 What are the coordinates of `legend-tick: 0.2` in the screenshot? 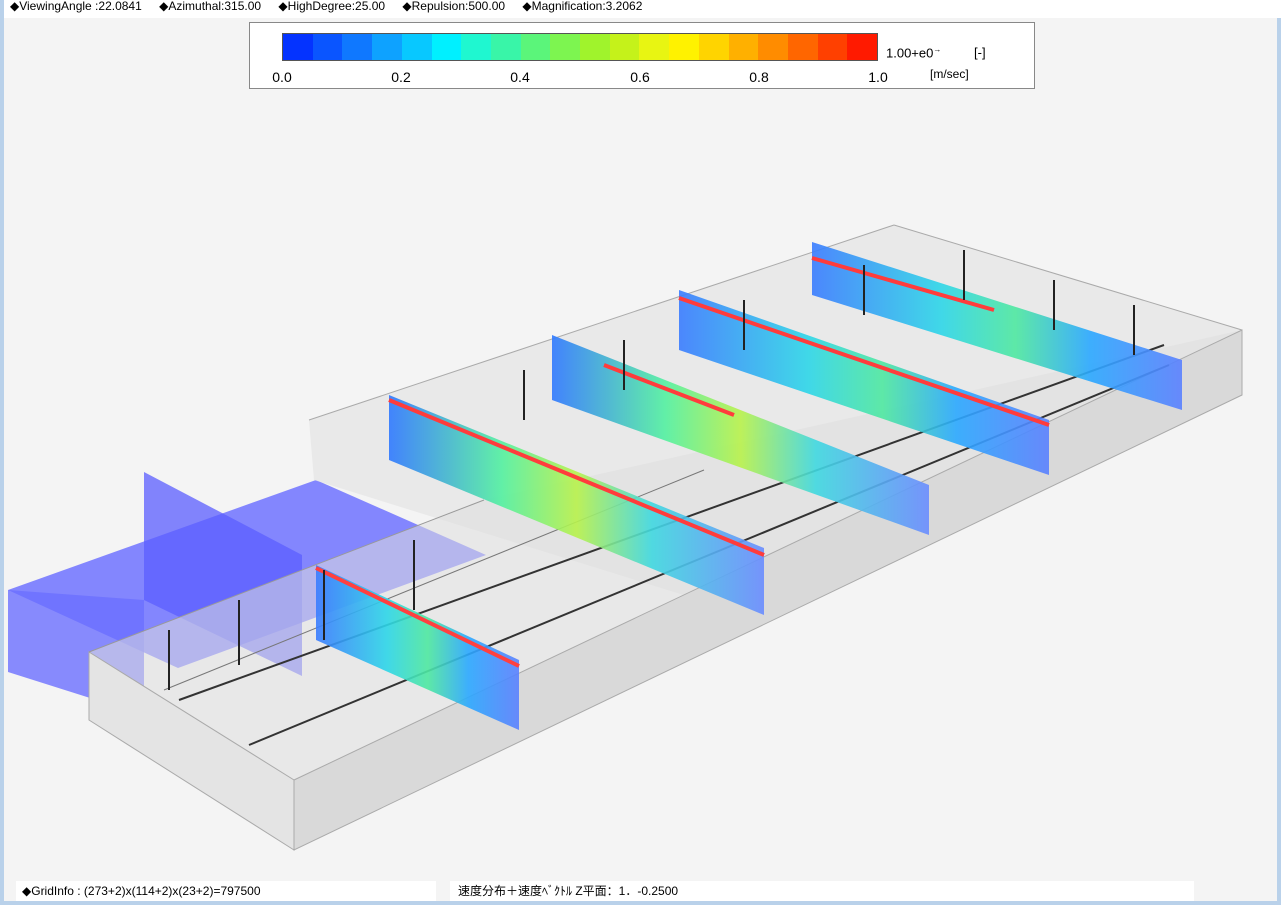 It's located at (401, 77).